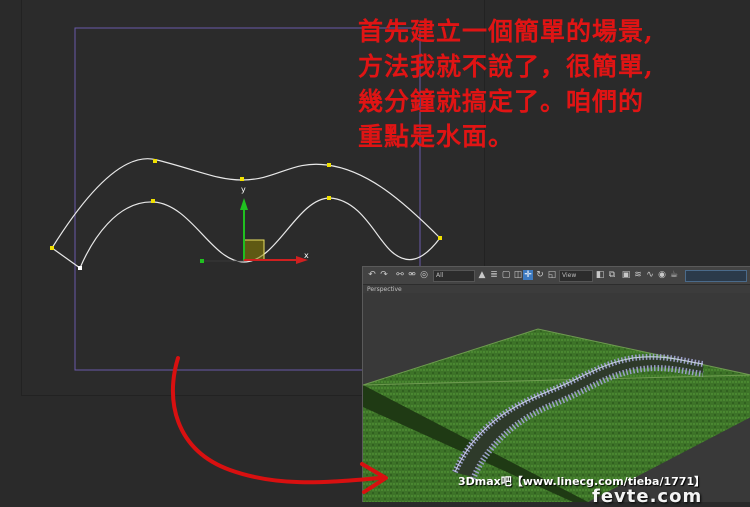 This screenshot has width=750, height=507. What do you see at coordinates (647, 496) in the screenshot?
I see `watermark: fevte.com` at bounding box center [647, 496].